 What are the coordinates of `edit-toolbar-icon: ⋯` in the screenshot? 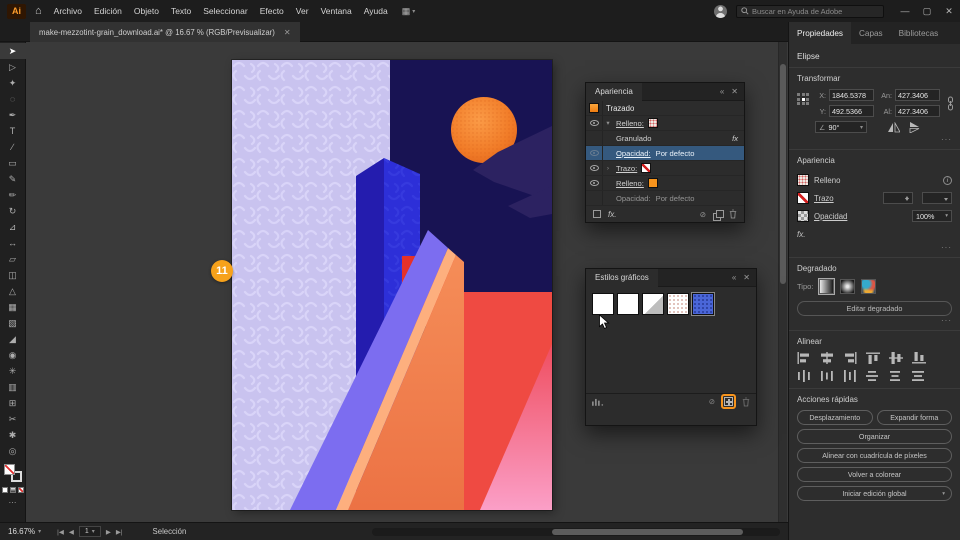 It's located at (13, 502).